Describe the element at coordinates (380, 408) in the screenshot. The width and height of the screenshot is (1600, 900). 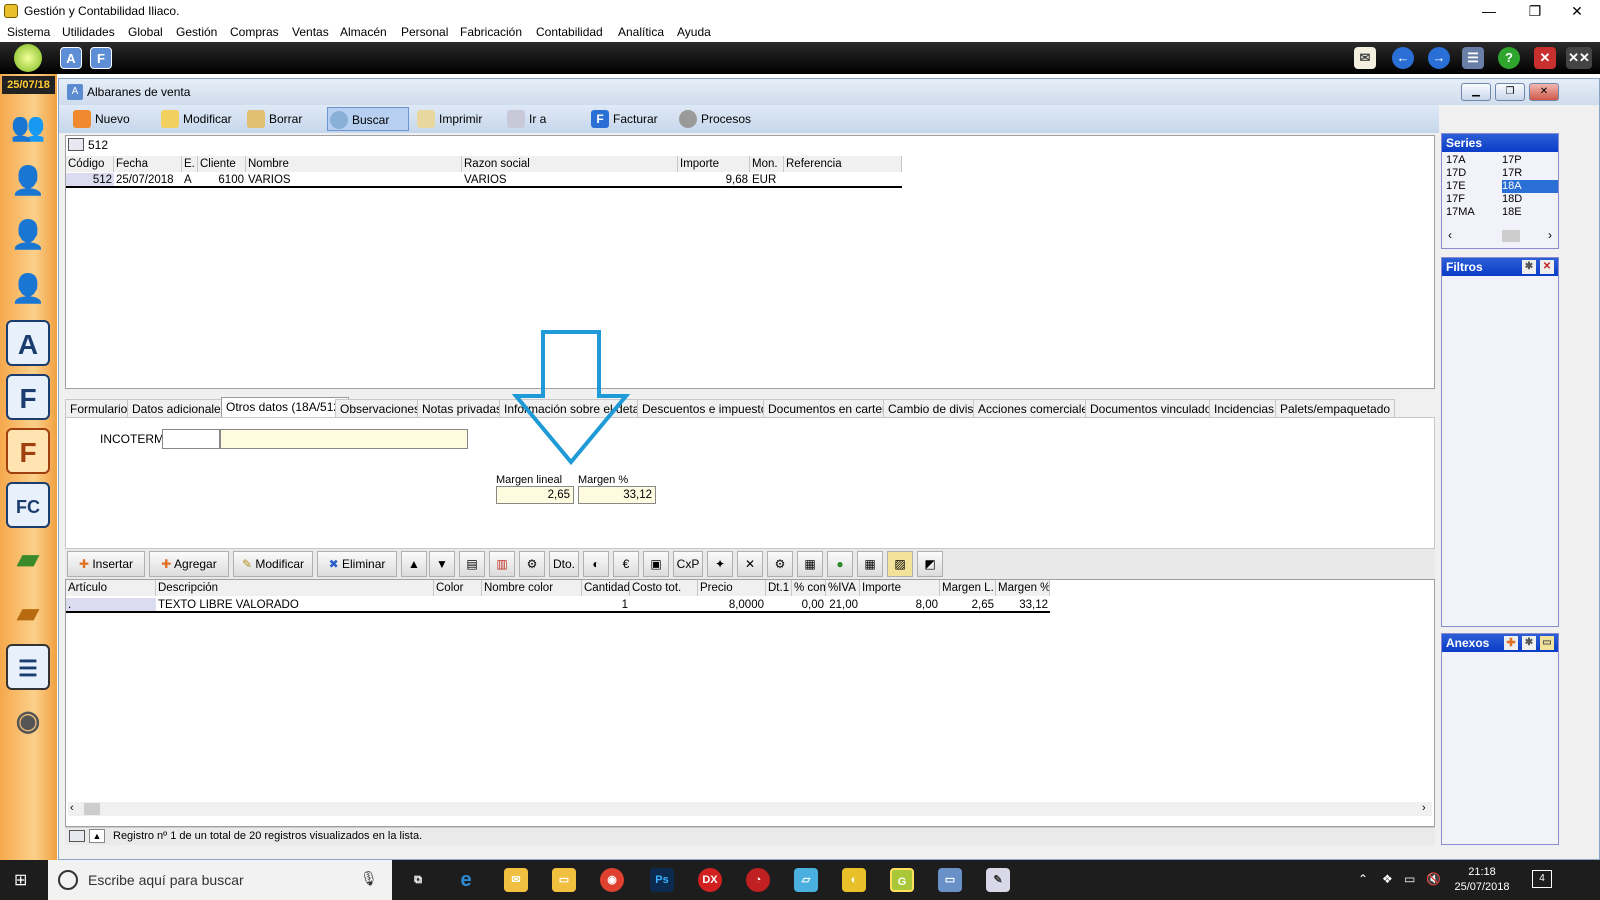
I see `tab-observaciones: Observaciones` at that location.